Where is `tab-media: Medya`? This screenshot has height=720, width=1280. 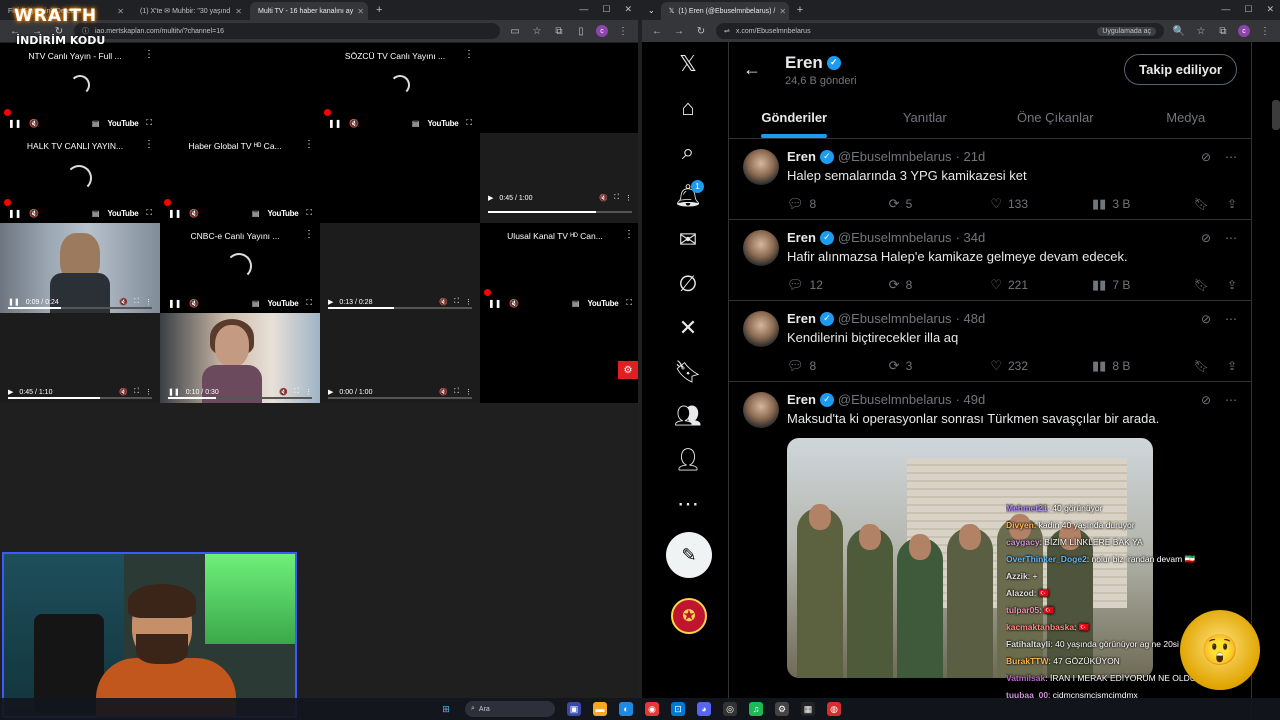
tab-media: Medya is located at coordinates (1186, 117).